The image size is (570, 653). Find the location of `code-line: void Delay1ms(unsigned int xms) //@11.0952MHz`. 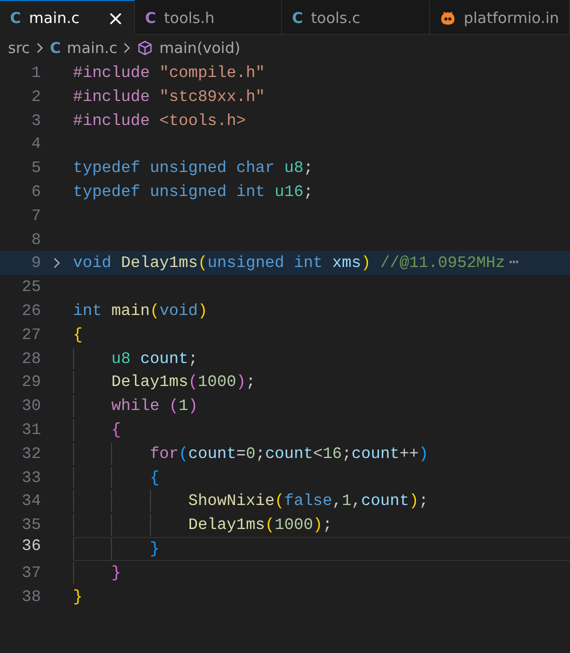

code-line: void Delay1ms(unsigned int xms) //@11.0952MHz is located at coordinates (289, 263).